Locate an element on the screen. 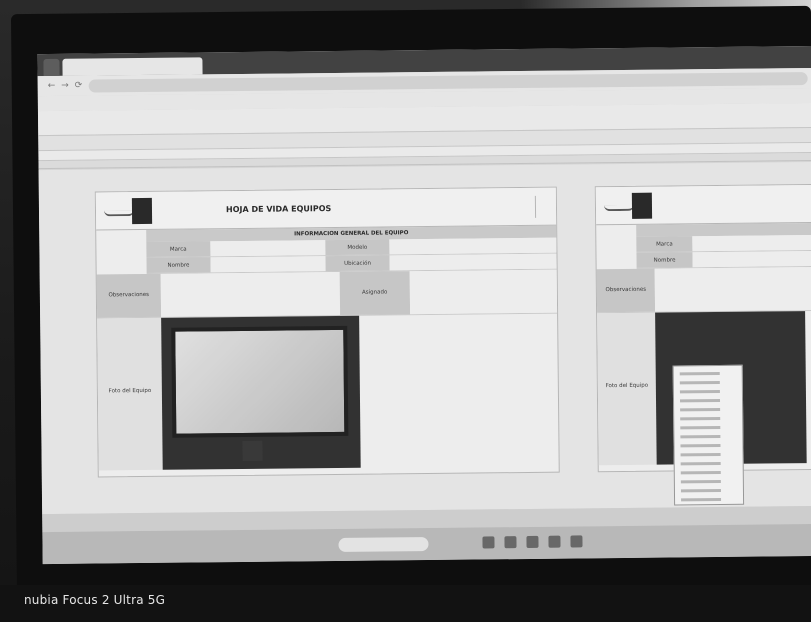 This screenshot has width=811, height=622. reload-icon: ⟳ is located at coordinates (79, 86).